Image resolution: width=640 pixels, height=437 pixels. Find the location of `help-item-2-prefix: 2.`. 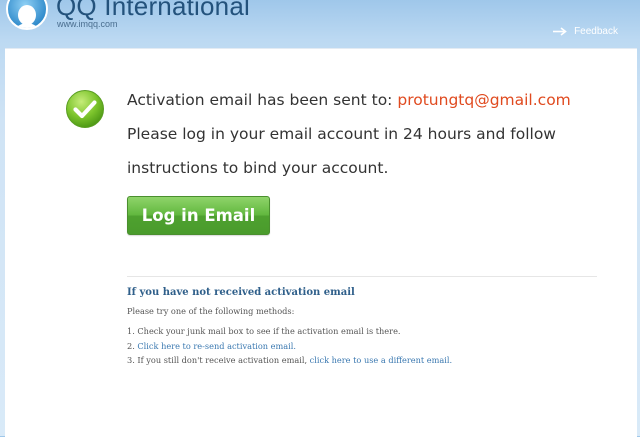

help-item-2-prefix: 2. is located at coordinates (132, 345).